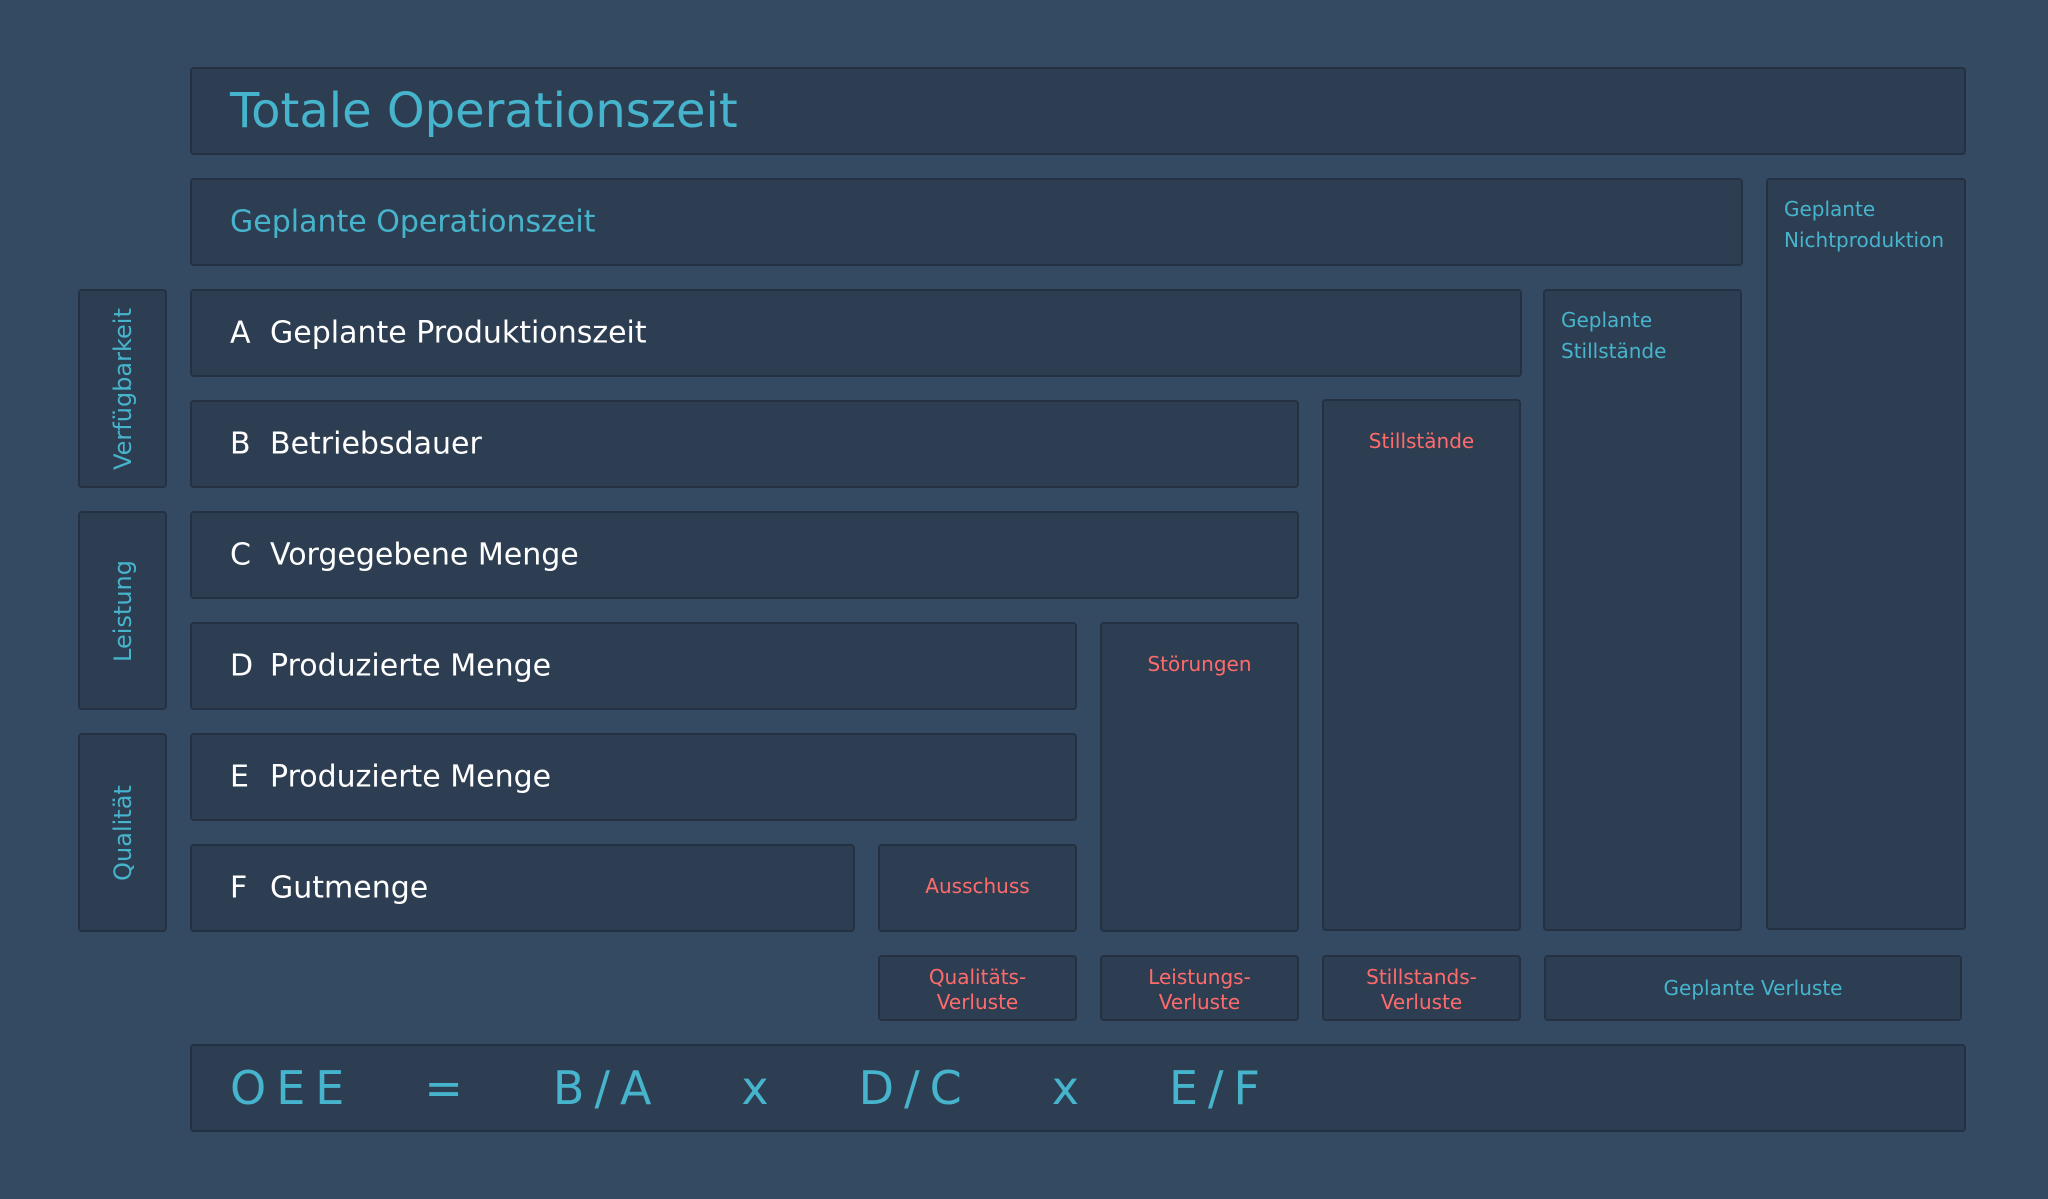 The image size is (2048, 1199). Describe the element at coordinates (484, 111) in the screenshot. I see `page-title: Totale Operationszeit` at that location.